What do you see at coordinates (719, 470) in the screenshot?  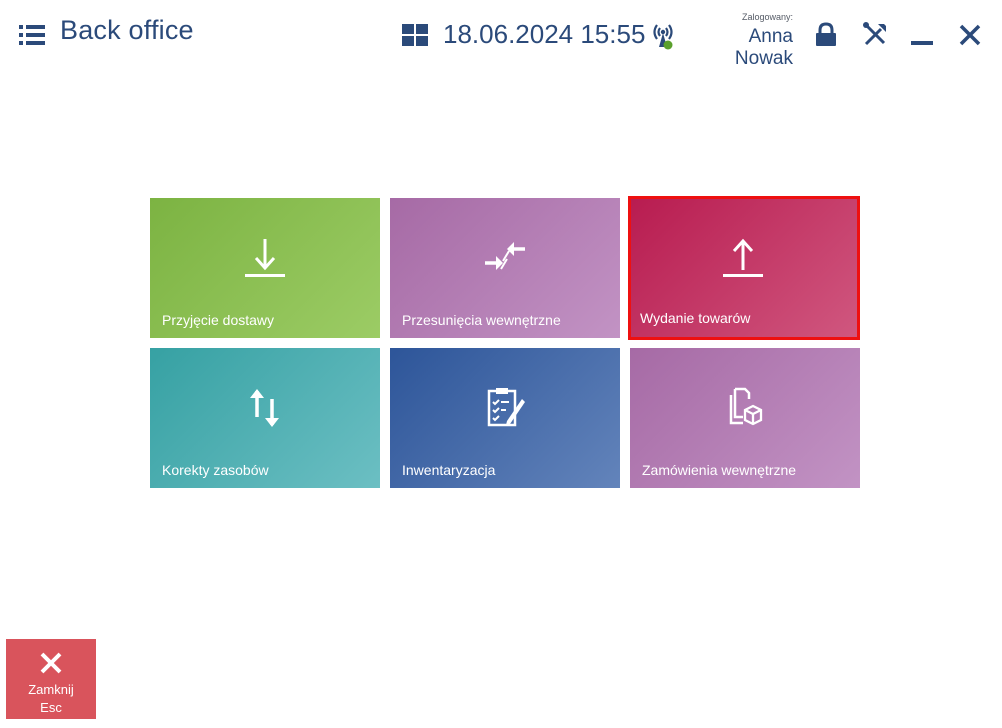 I see `tile-label: Zamówienia wewnętrzne` at bounding box center [719, 470].